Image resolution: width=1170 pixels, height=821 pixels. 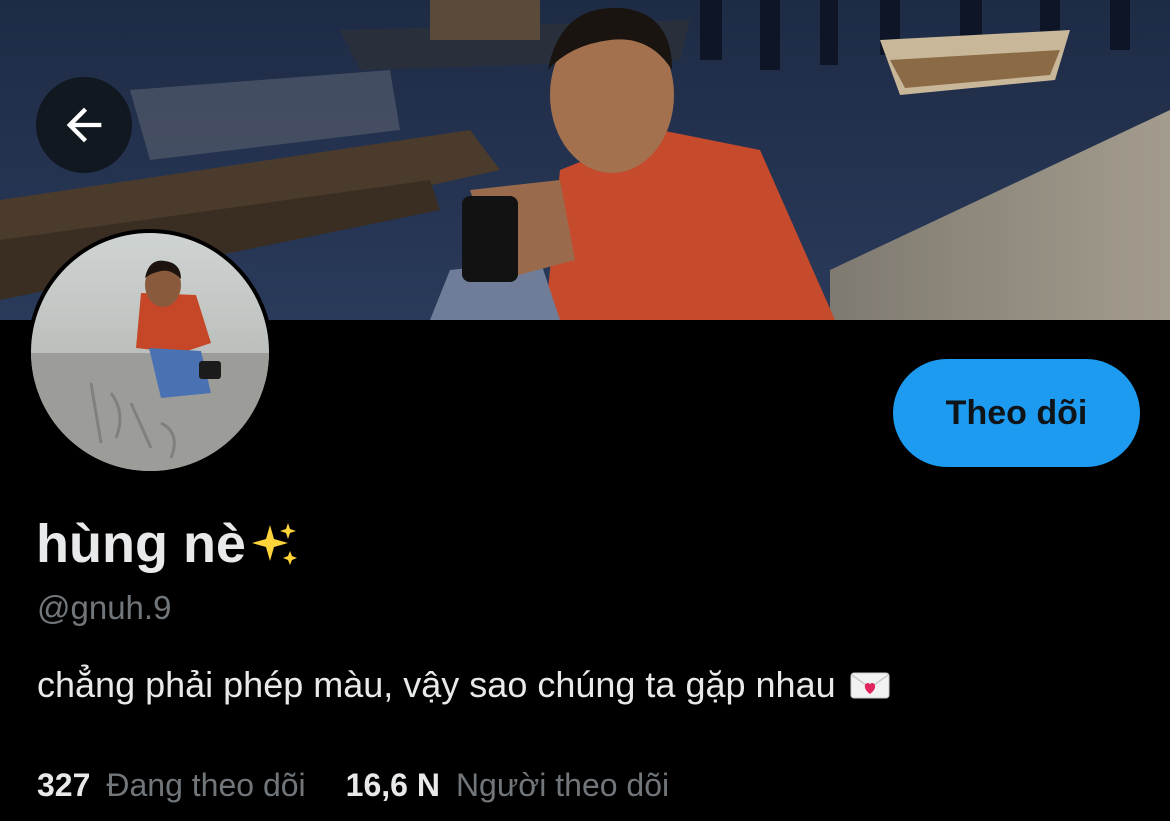 I want to click on profile-avatar, so click(x=150, y=352).